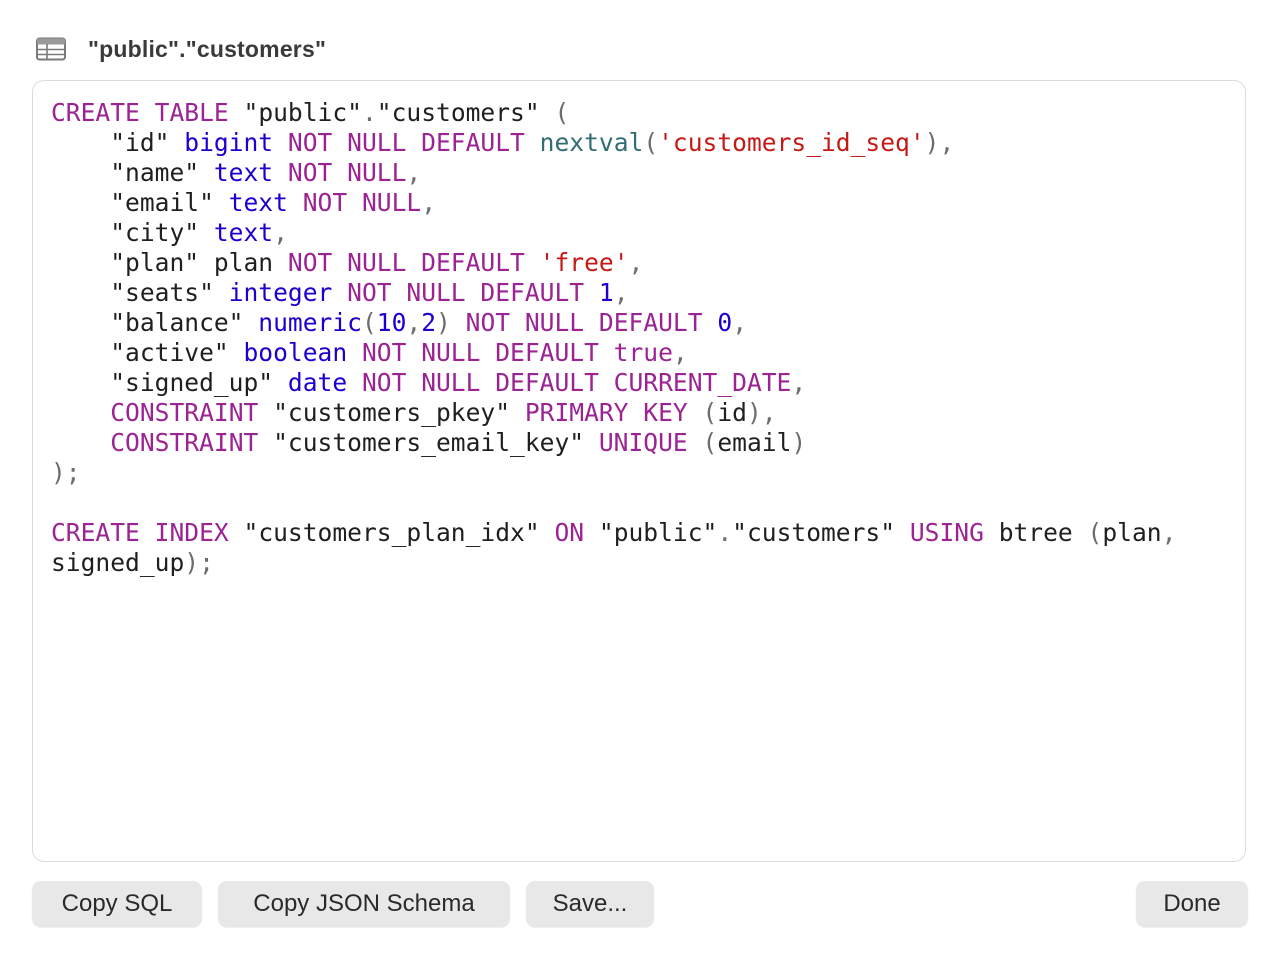  I want to click on code-token: "name", so click(132, 172).